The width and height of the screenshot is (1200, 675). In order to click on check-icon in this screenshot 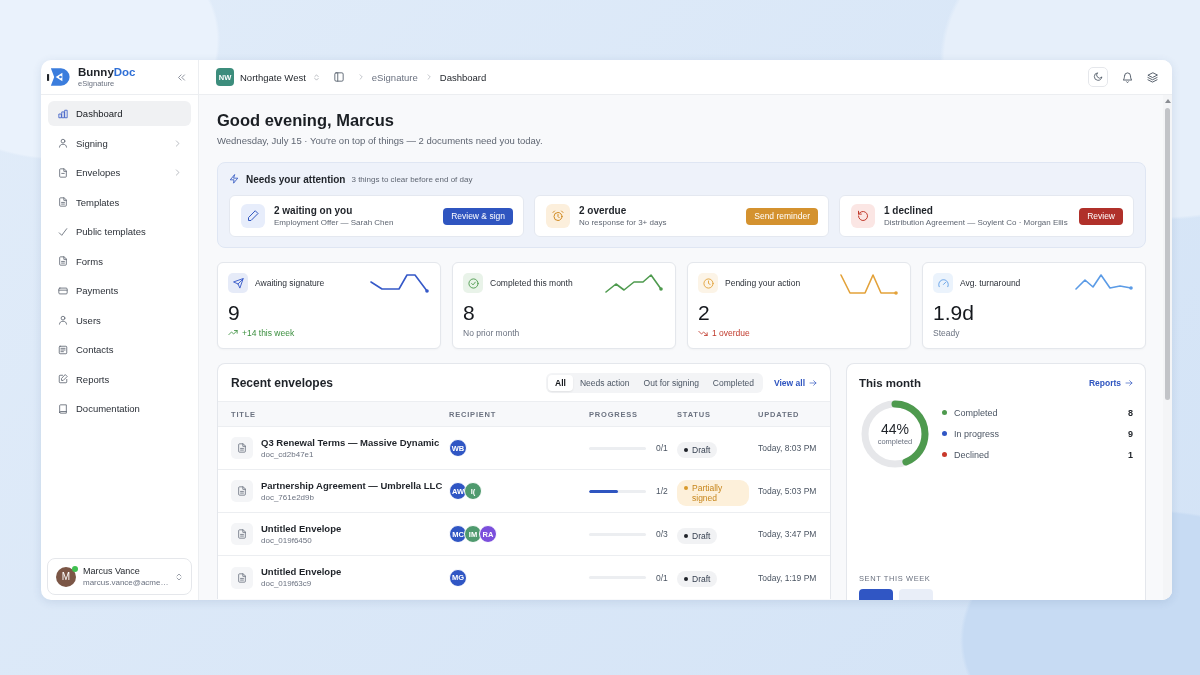, I will do `click(63, 231)`.